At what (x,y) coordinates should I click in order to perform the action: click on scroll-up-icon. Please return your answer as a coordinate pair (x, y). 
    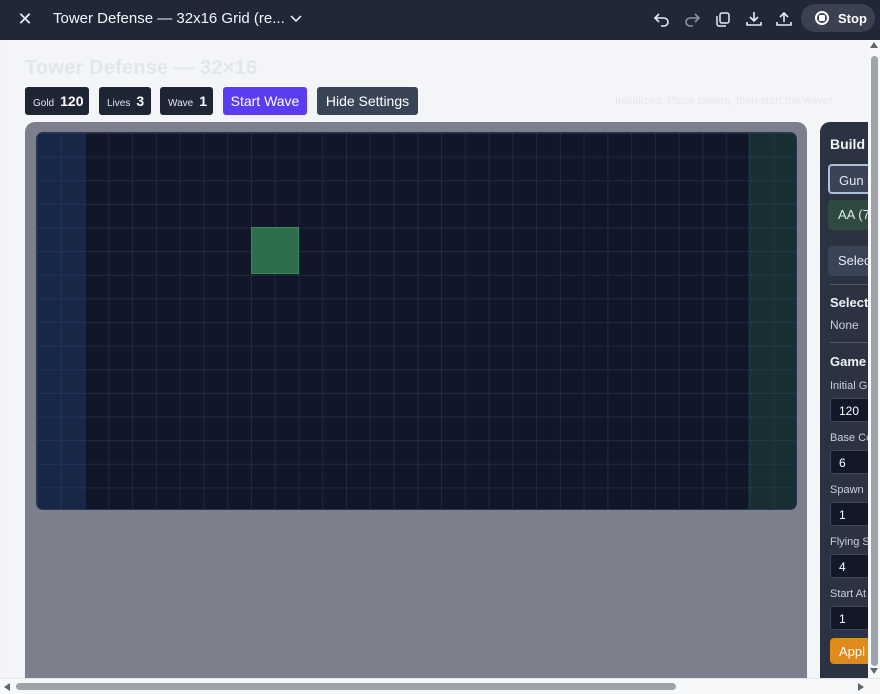
    Looking at the image, I should click on (874, 45).